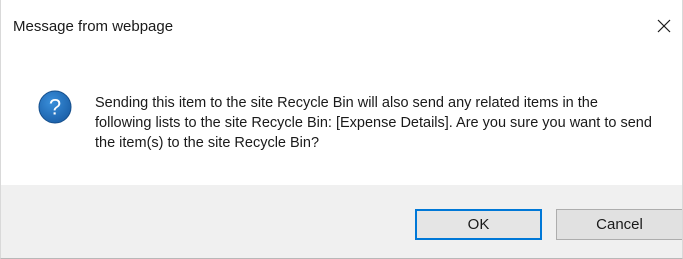 The height and width of the screenshot is (259, 683). What do you see at coordinates (619, 224) in the screenshot?
I see `cancel-button: Cancel` at bounding box center [619, 224].